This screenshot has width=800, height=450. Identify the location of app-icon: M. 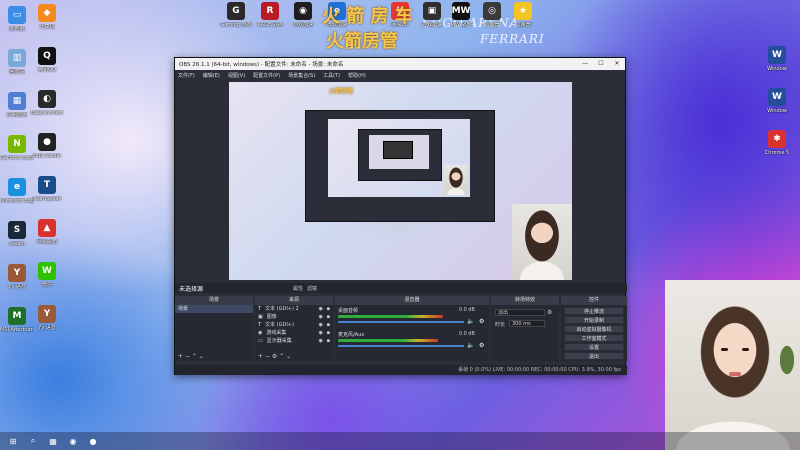
(17, 316).